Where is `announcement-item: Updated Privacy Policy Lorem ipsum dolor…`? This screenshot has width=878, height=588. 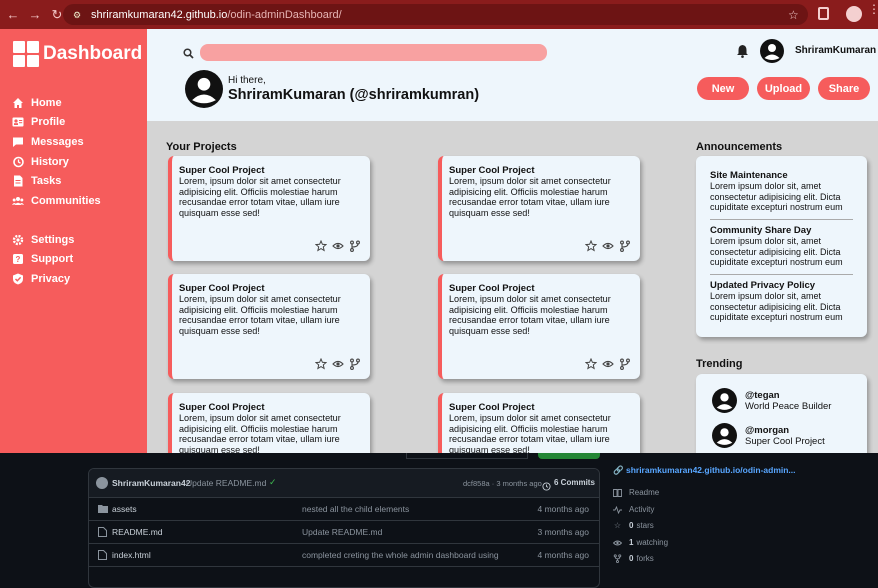 announcement-item: Updated Privacy Policy Lorem ipsum dolor… is located at coordinates (781, 301).